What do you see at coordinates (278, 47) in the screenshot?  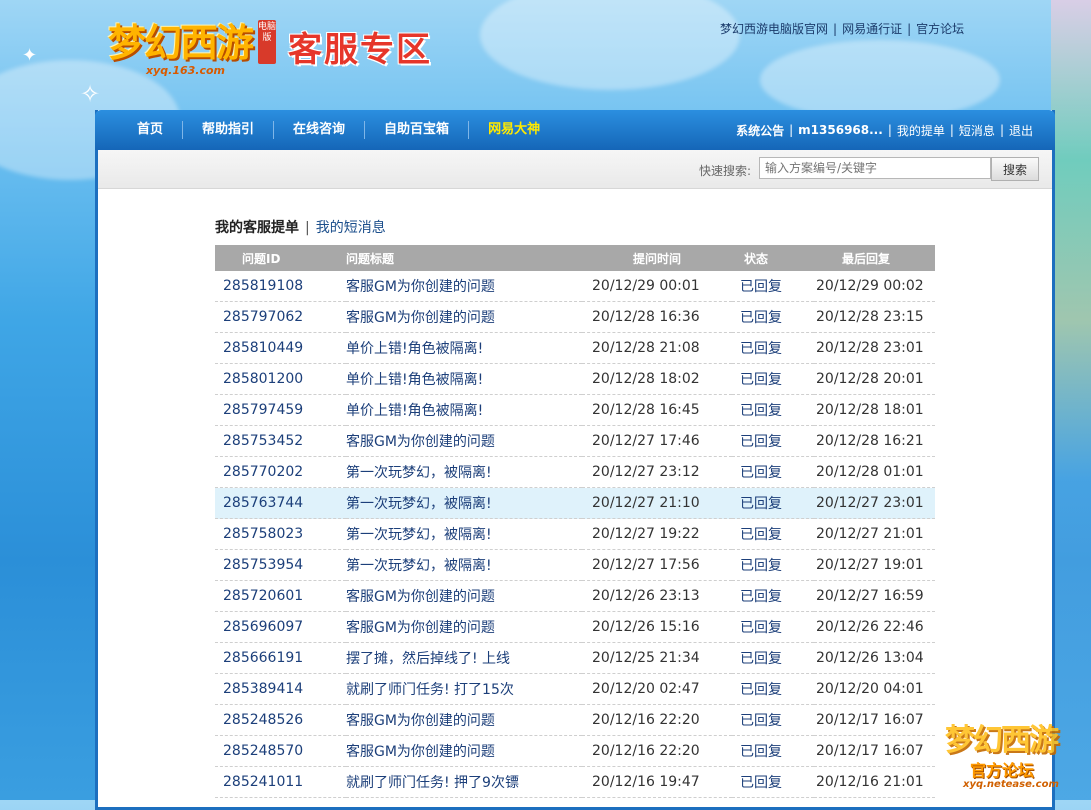 I see `site-logo: 梦幻西游 电脑版 xyq.163.com 客服专区` at bounding box center [278, 47].